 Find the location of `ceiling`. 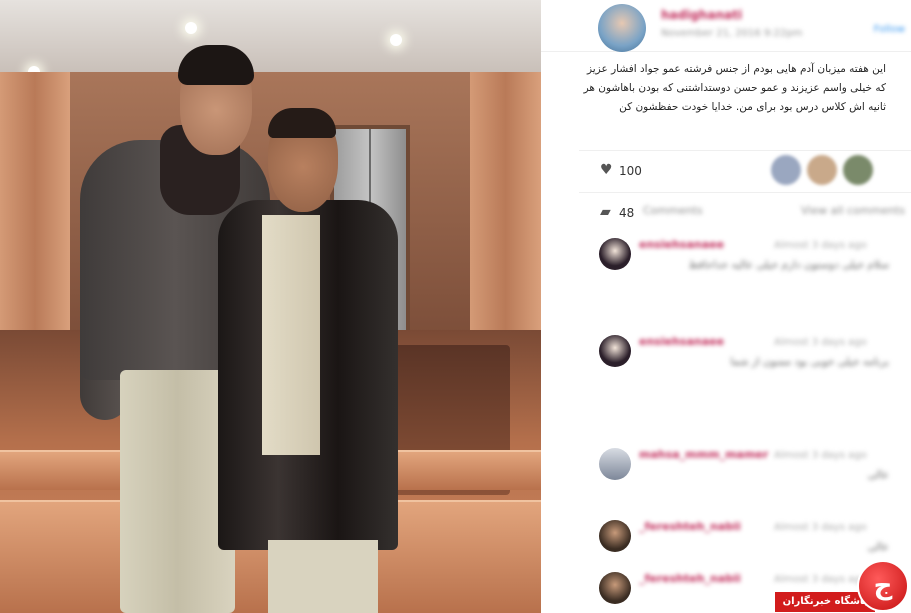

ceiling is located at coordinates (270, 36).